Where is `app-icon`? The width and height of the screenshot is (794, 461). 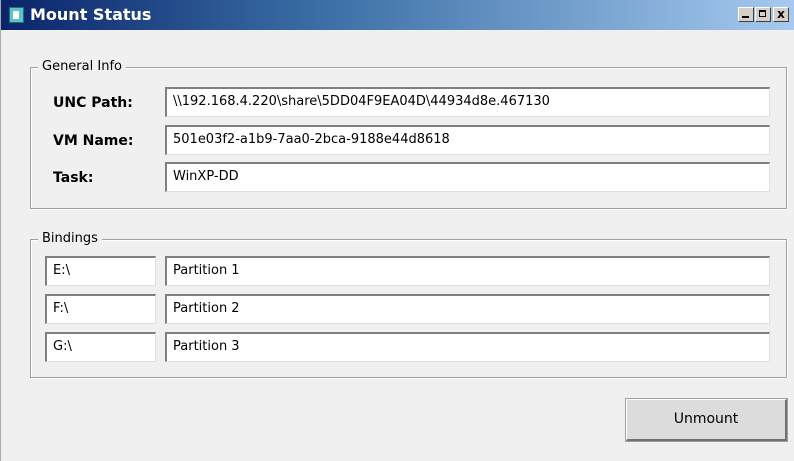
app-icon is located at coordinates (16, 15).